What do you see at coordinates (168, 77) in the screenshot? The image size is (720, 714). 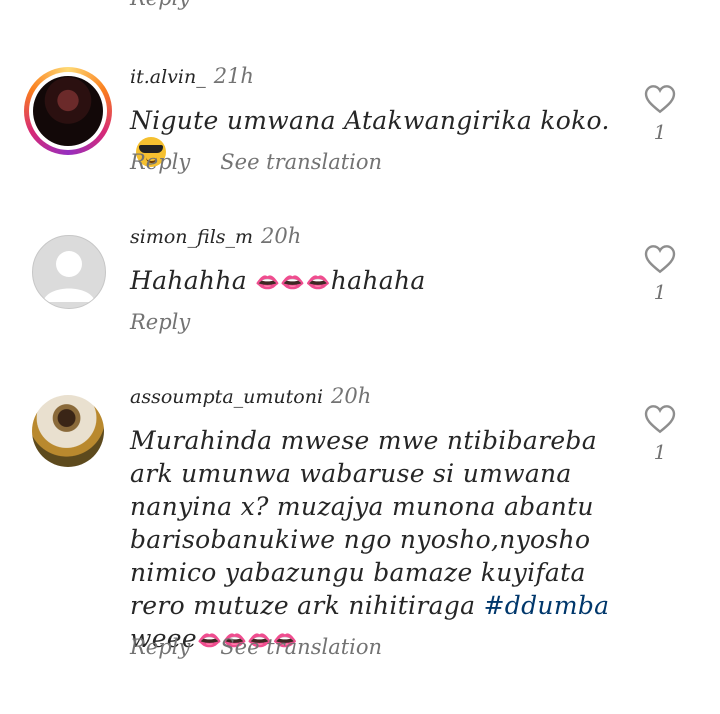 I see `username: it.alvin_` at bounding box center [168, 77].